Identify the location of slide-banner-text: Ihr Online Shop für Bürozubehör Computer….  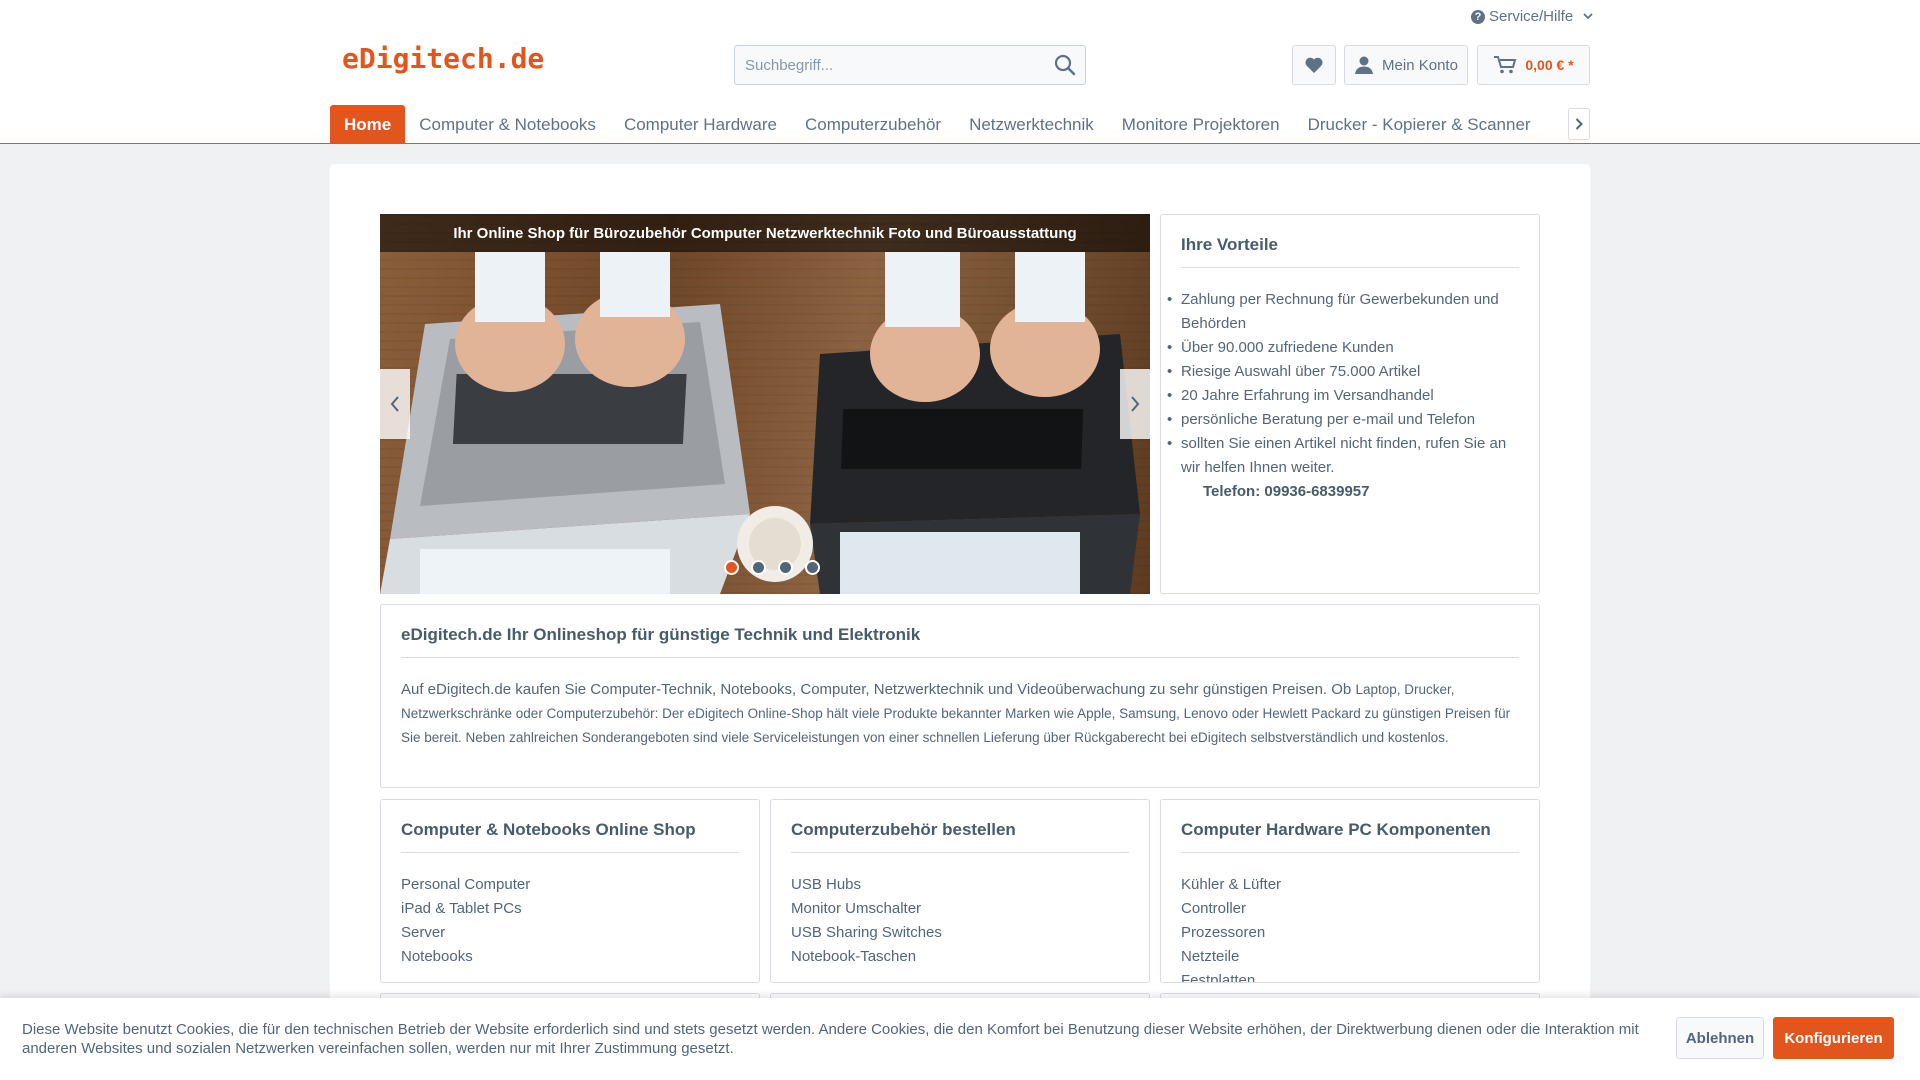
(765, 233).